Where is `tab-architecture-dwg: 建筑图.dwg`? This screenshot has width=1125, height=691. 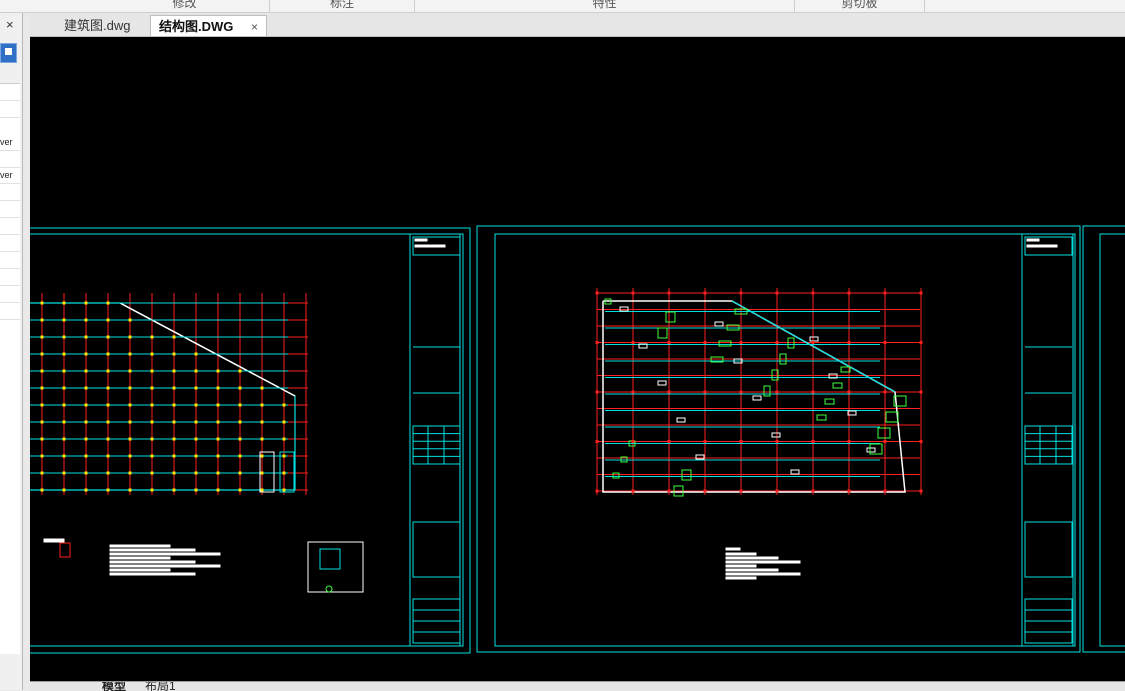 tab-architecture-dwg: 建筑图.dwg is located at coordinates (97, 25).